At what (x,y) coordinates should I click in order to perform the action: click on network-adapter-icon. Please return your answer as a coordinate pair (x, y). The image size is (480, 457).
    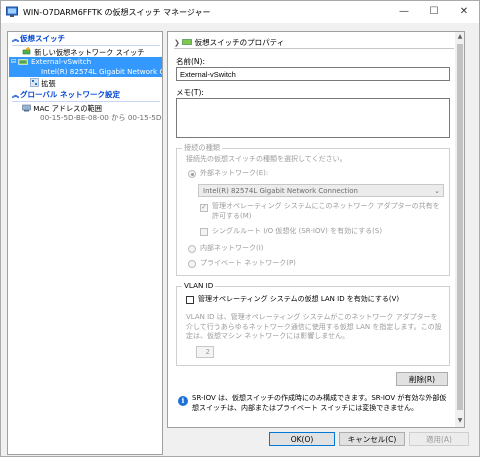
    Looking at the image, I should click on (26, 108).